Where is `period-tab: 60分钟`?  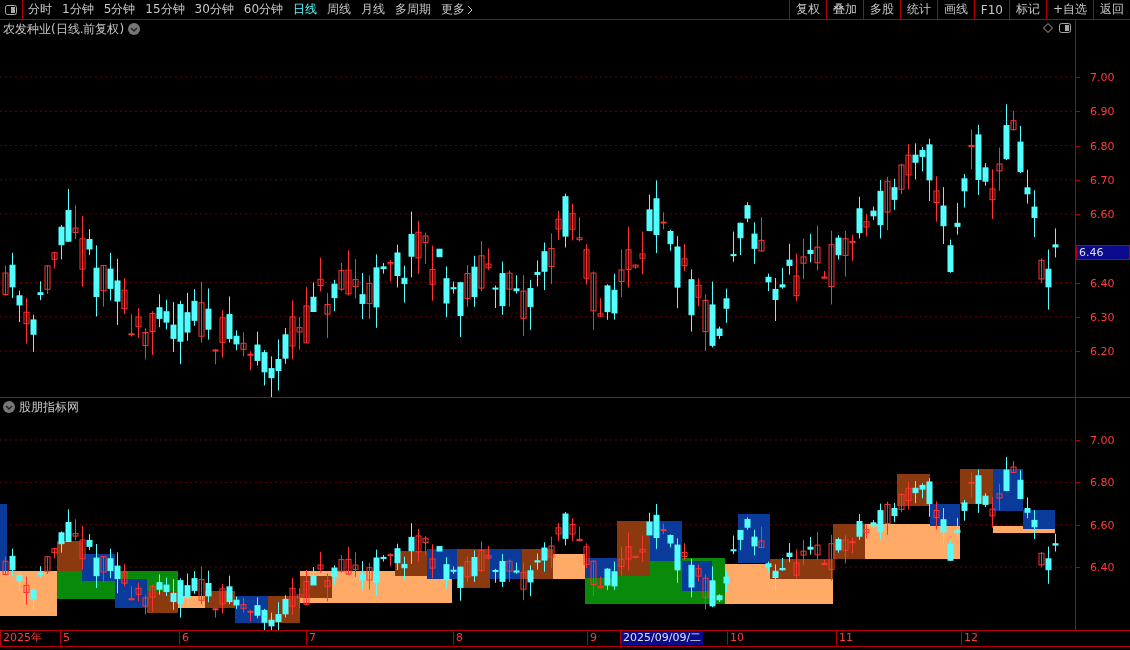 period-tab: 60分钟 is located at coordinates (263, 9).